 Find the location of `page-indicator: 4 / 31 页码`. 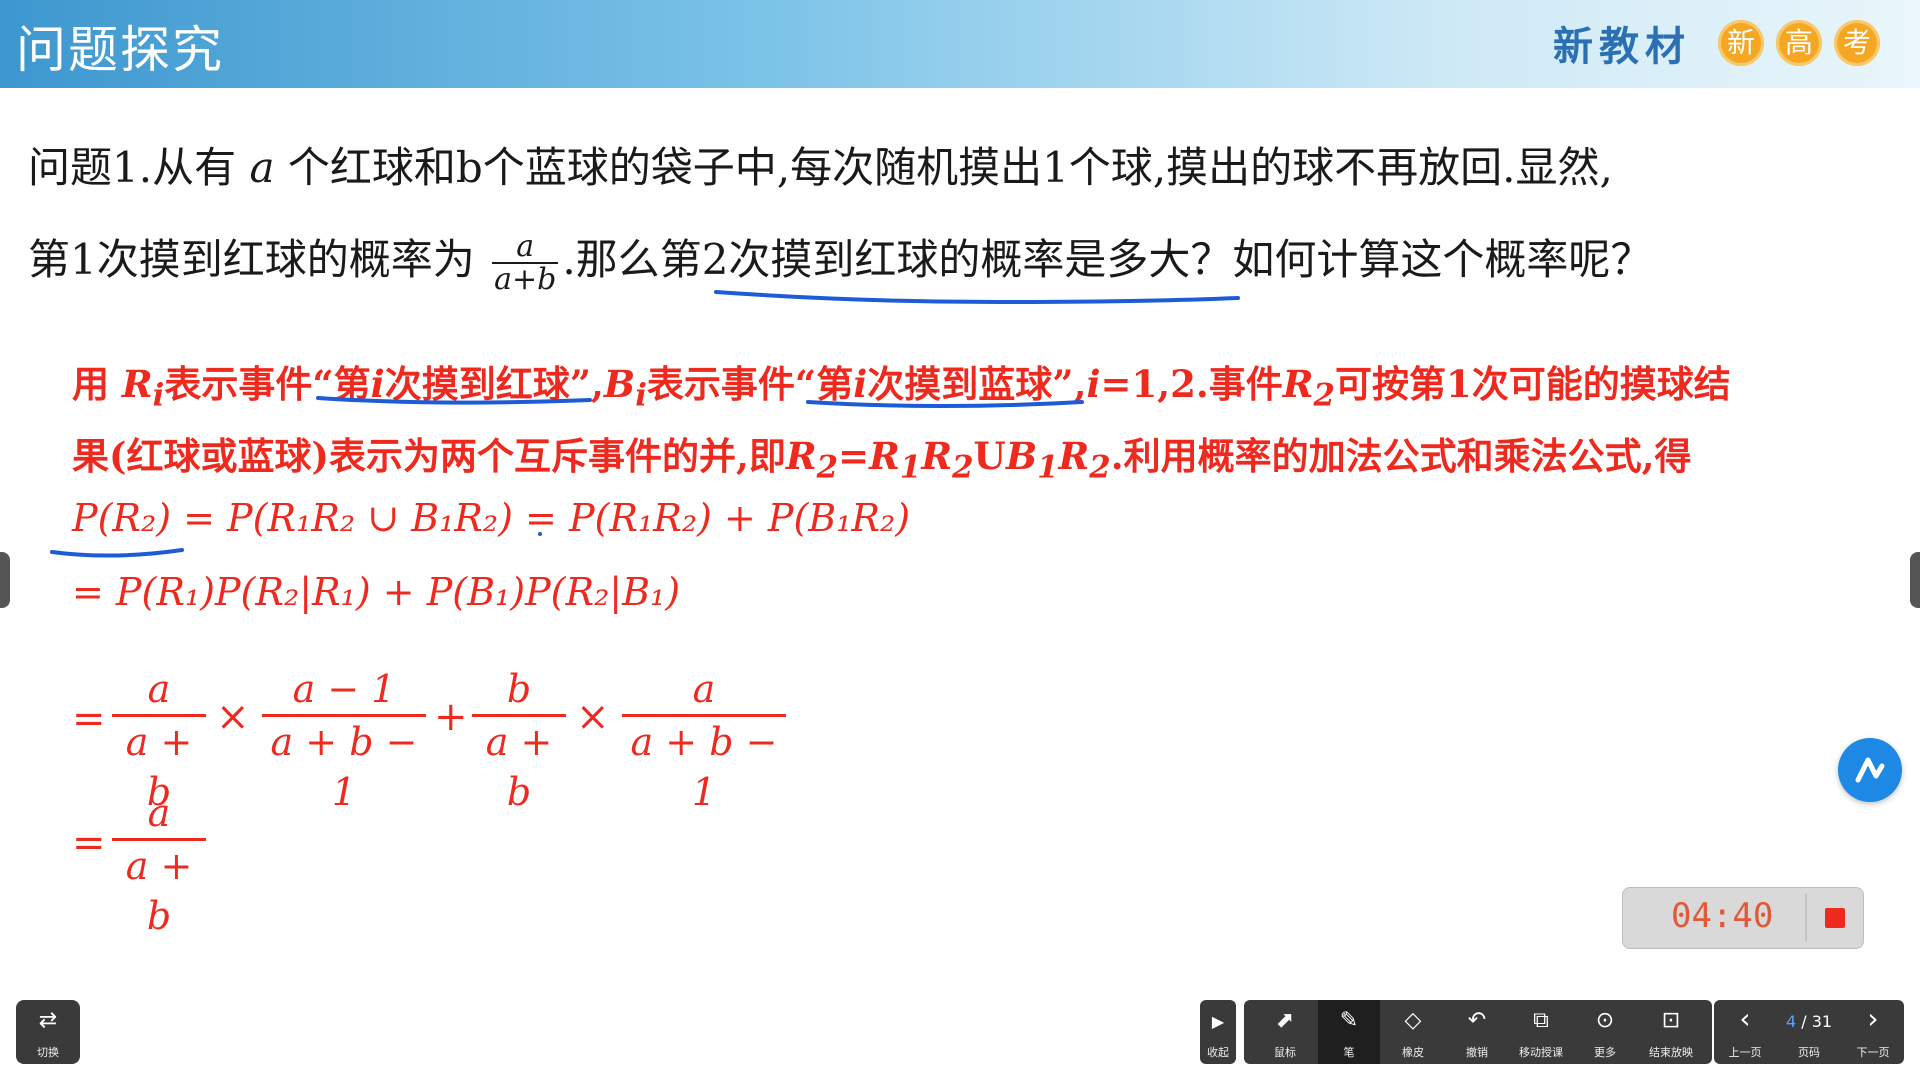

page-indicator: 4 / 31 页码 is located at coordinates (1809, 1032).